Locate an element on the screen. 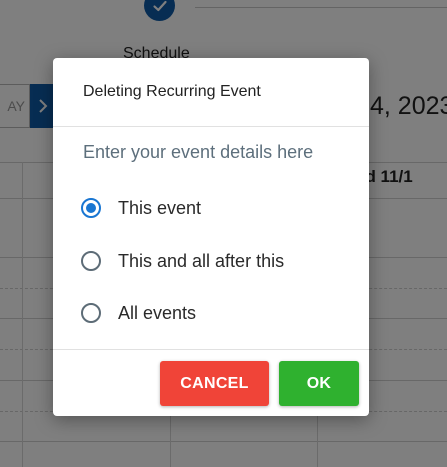 The width and height of the screenshot is (447, 467). option-this-and-after: This and all after this is located at coordinates (182, 261).